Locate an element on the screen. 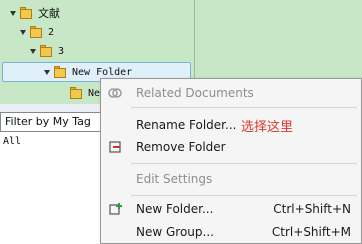 Image resolution: width=362 pixels, height=244 pixels. menu-item-shortcut: Ctrl+Shift+M is located at coordinates (311, 232).